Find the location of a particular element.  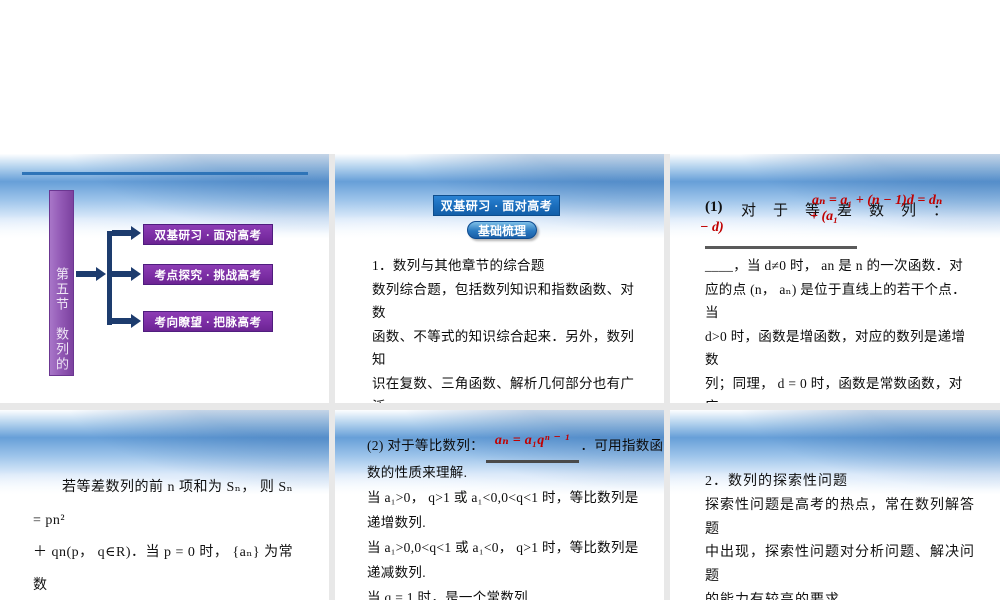

section-header-button: 双基研习 · 面对高考 is located at coordinates (496, 205).